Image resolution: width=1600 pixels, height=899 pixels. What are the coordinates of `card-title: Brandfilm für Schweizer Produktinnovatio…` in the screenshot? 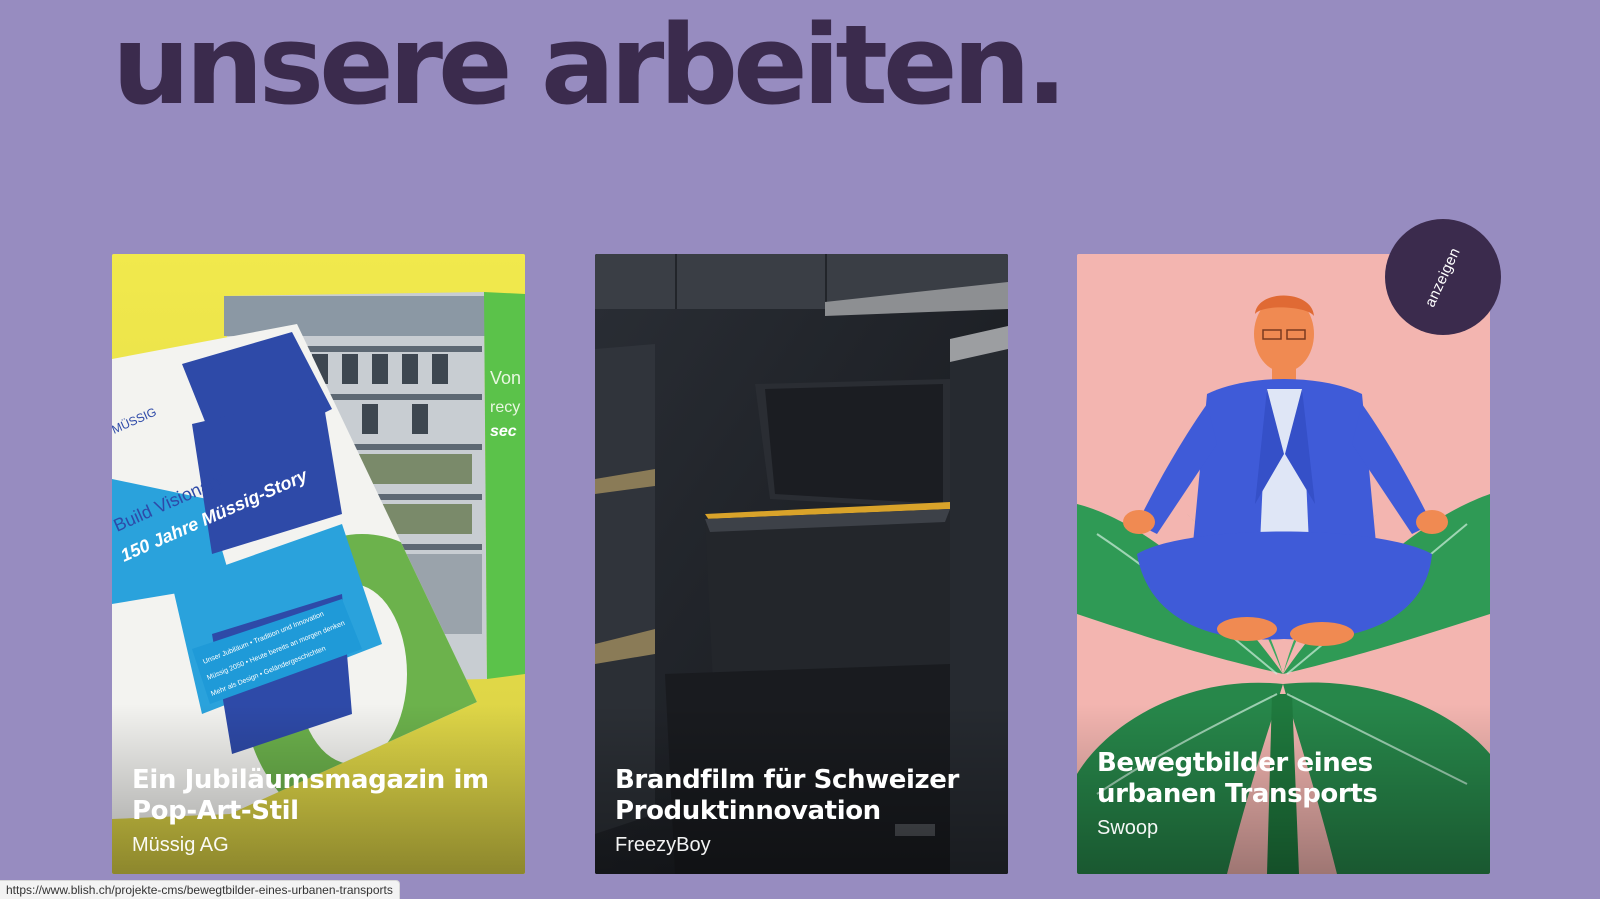 It's located at (801, 796).